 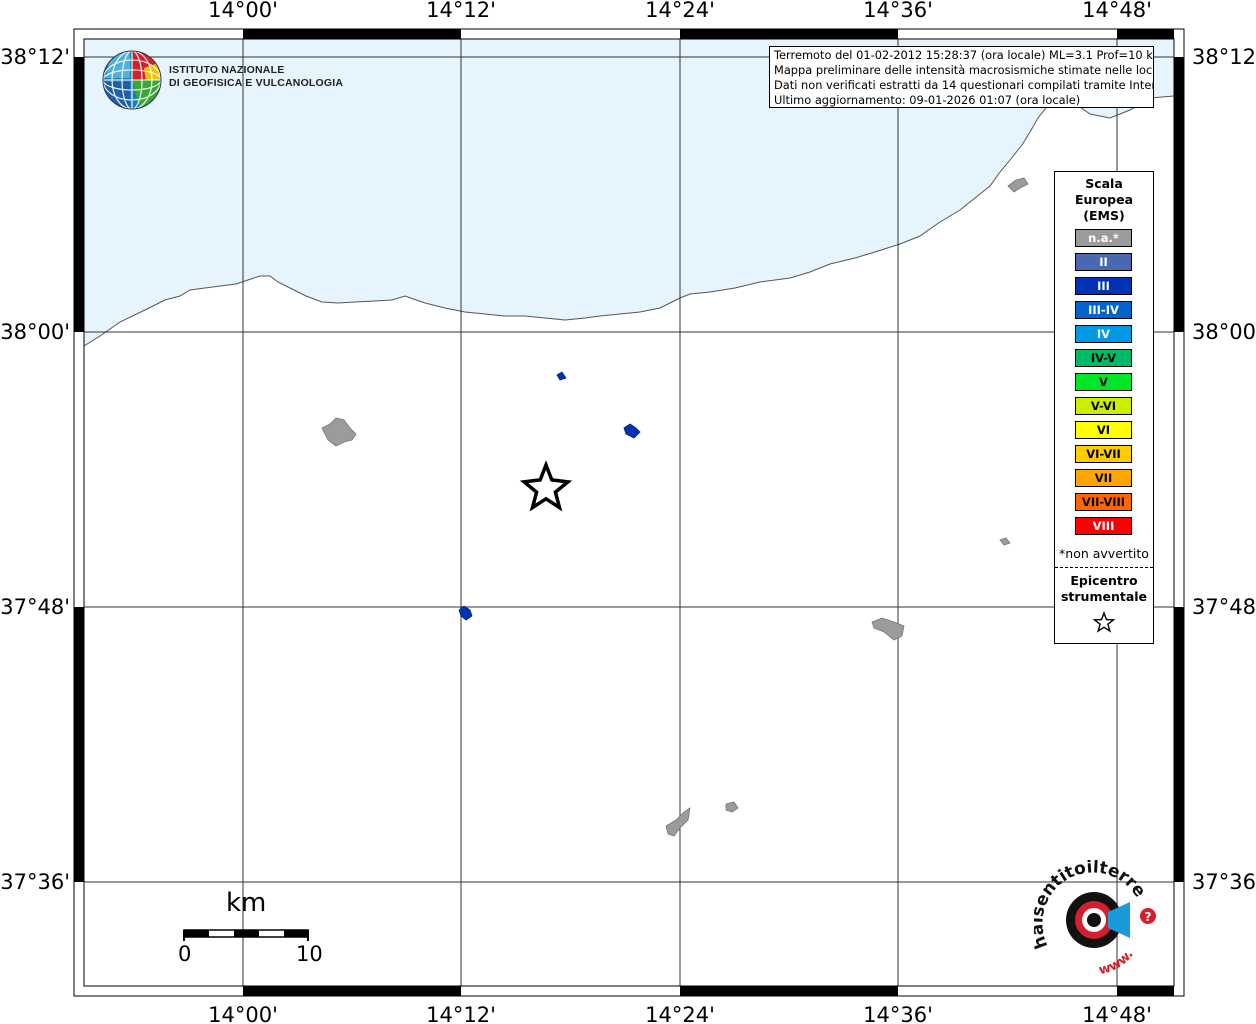 What do you see at coordinates (1103, 310) in the screenshot?
I see `legend-item: III-IV` at bounding box center [1103, 310].